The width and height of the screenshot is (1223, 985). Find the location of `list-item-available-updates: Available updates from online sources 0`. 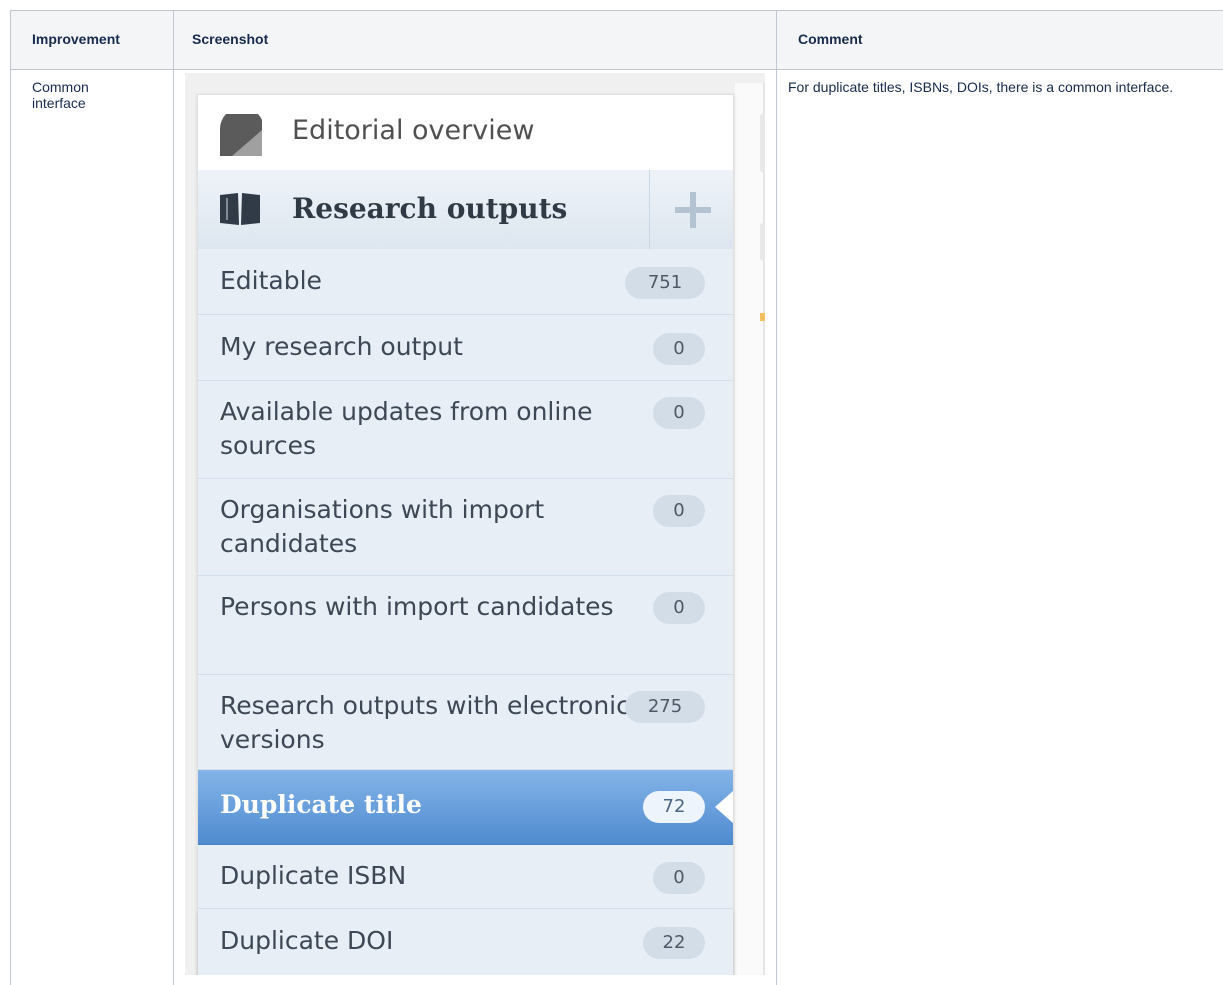

list-item-available-updates: Available updates from online sources 0 is located at coordinates (465, 430).